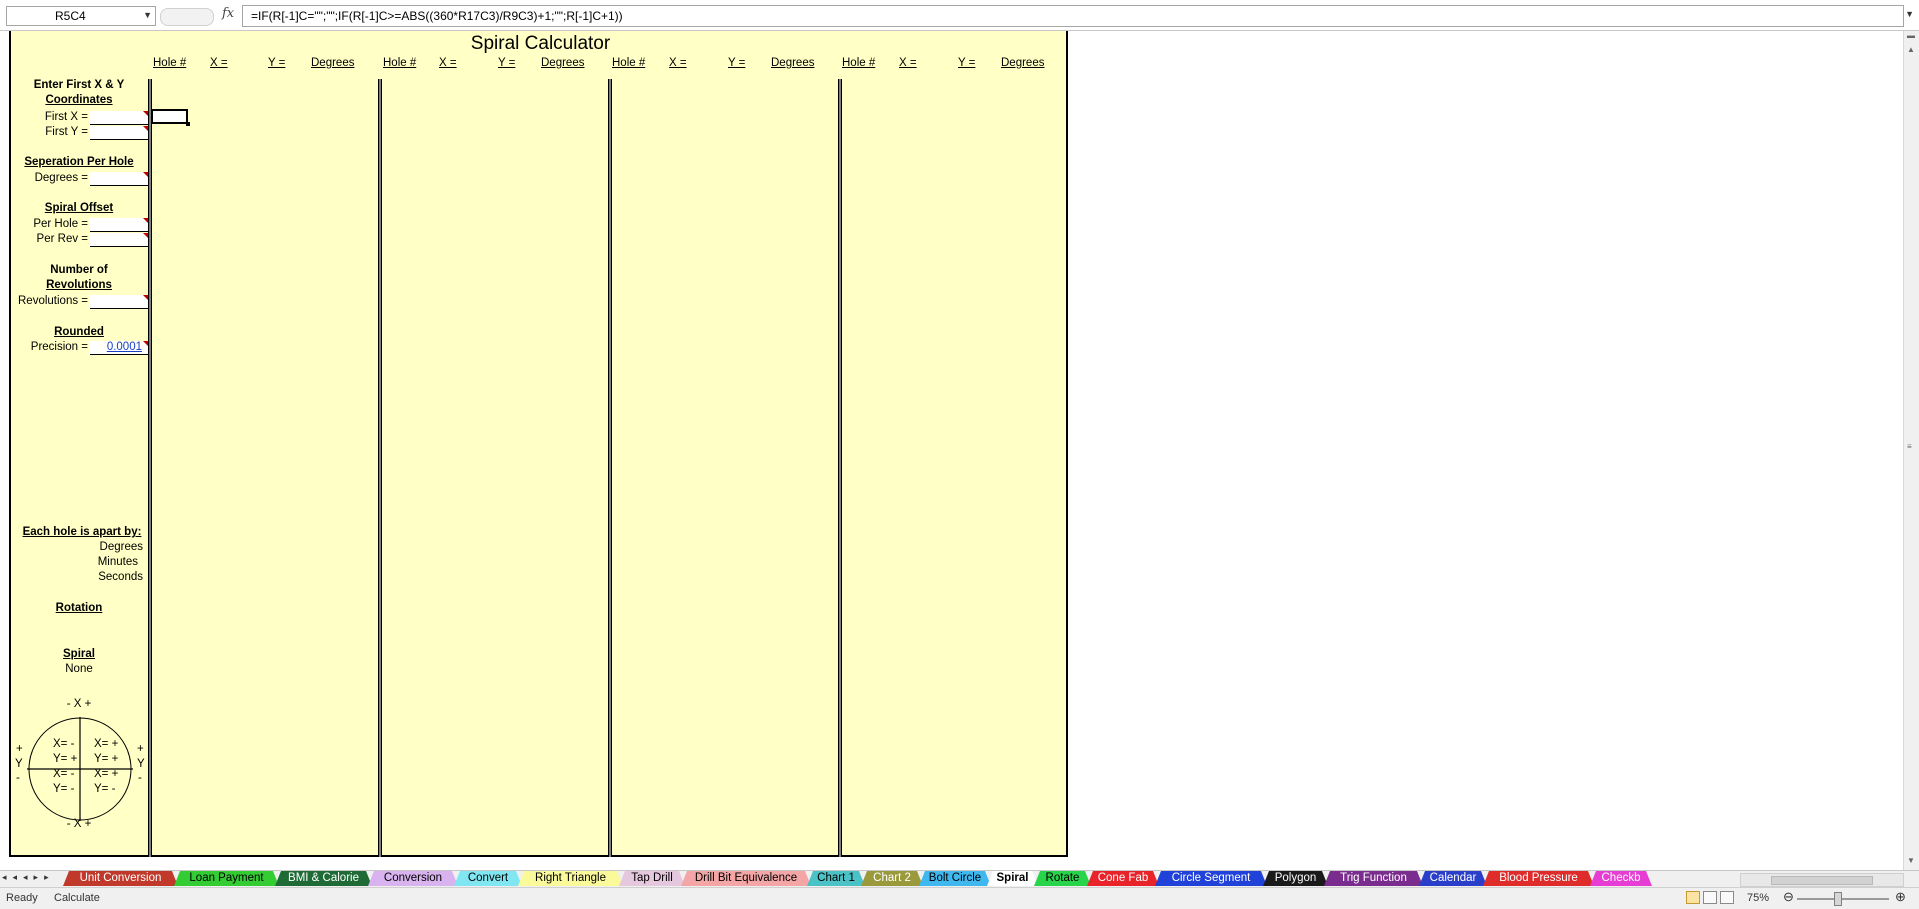 Image resolution: width=1919 pixels, height=909 pixels. Describe the element at coordinates (105, 789) in the screenshot. I see `q4-y: Y= -` at that location.